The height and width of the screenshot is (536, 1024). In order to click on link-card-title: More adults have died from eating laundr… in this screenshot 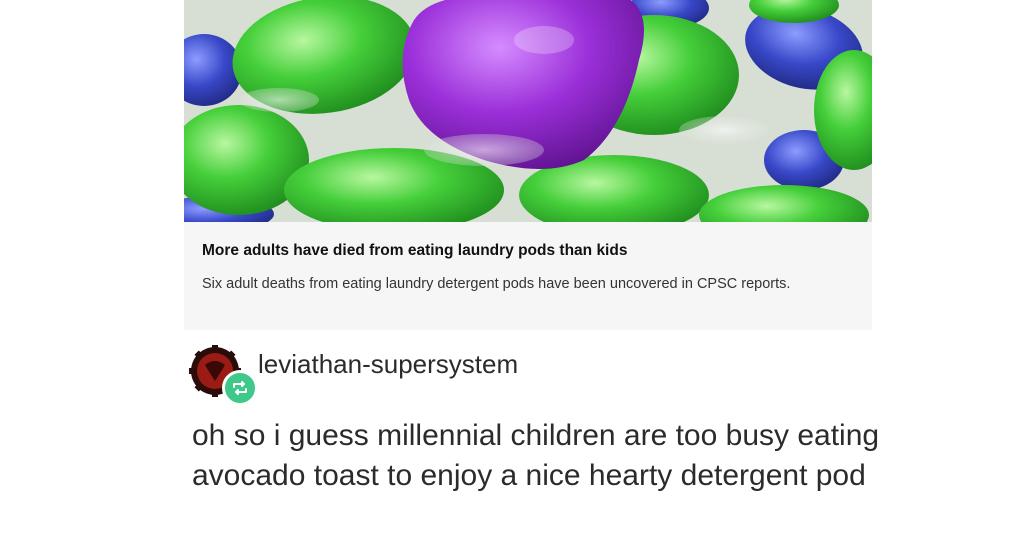, I will do `click(414, 251)`.